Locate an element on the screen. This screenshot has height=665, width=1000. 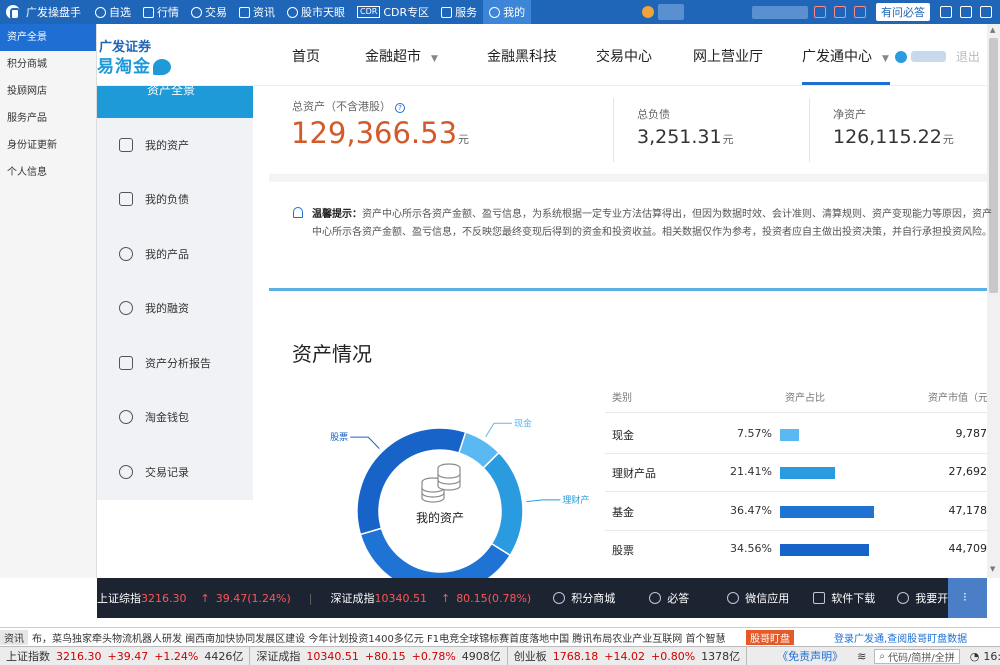
donut-leader-line is located at coordinates (365, 442).